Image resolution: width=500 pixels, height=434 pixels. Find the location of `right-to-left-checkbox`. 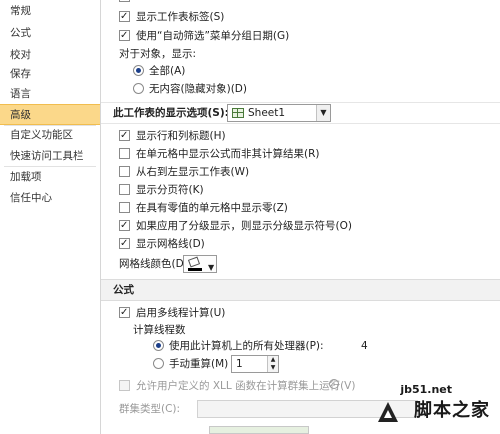

right-to-left-checkbox is located at coordinates (124, 171).